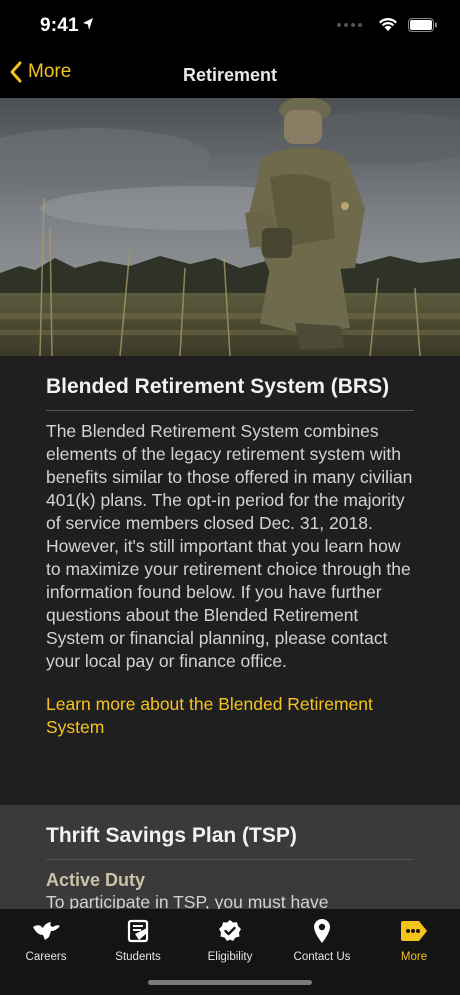 The height and width of the screenshot is (995, 460). What do you see at coordinates (230, 957) in the screenshot?
I see `tab-eligibility-label: Eligibility` at bounding box center [230, 957].